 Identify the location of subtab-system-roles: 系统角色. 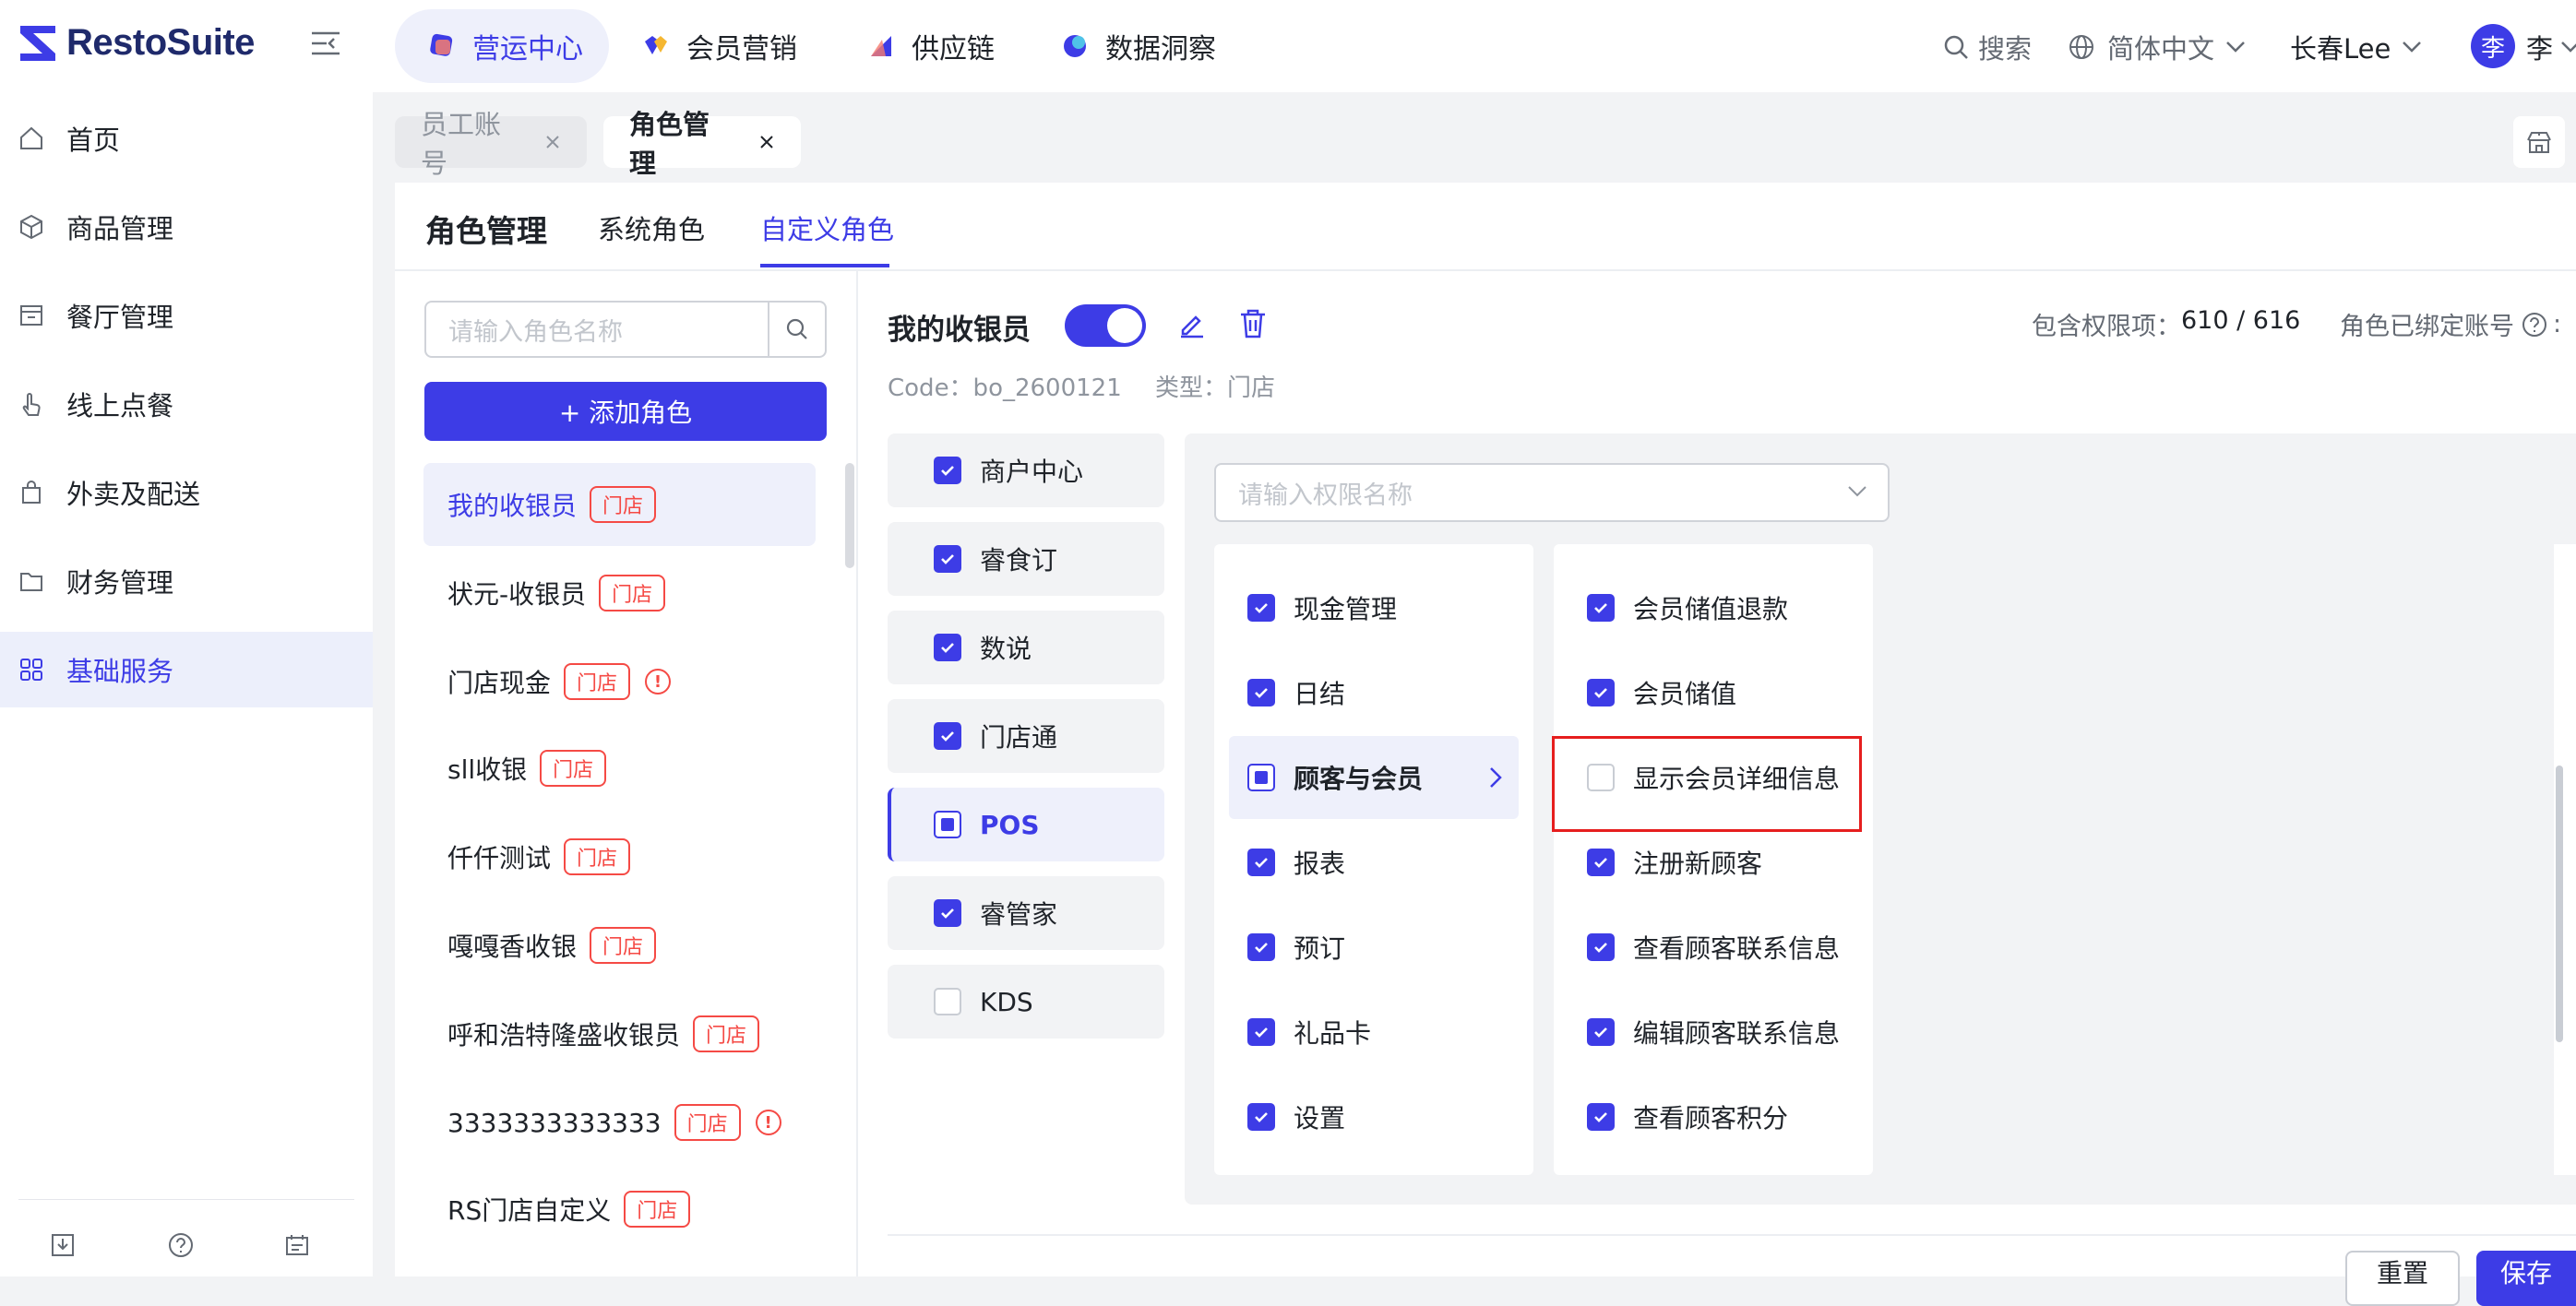
(651, 228).